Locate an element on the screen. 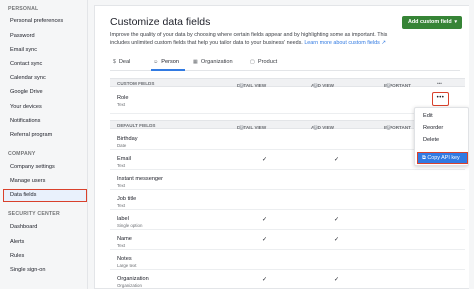 This screenshot has height=289, width=474. page-title: Customize data fields is located at coordinates (160, 22).